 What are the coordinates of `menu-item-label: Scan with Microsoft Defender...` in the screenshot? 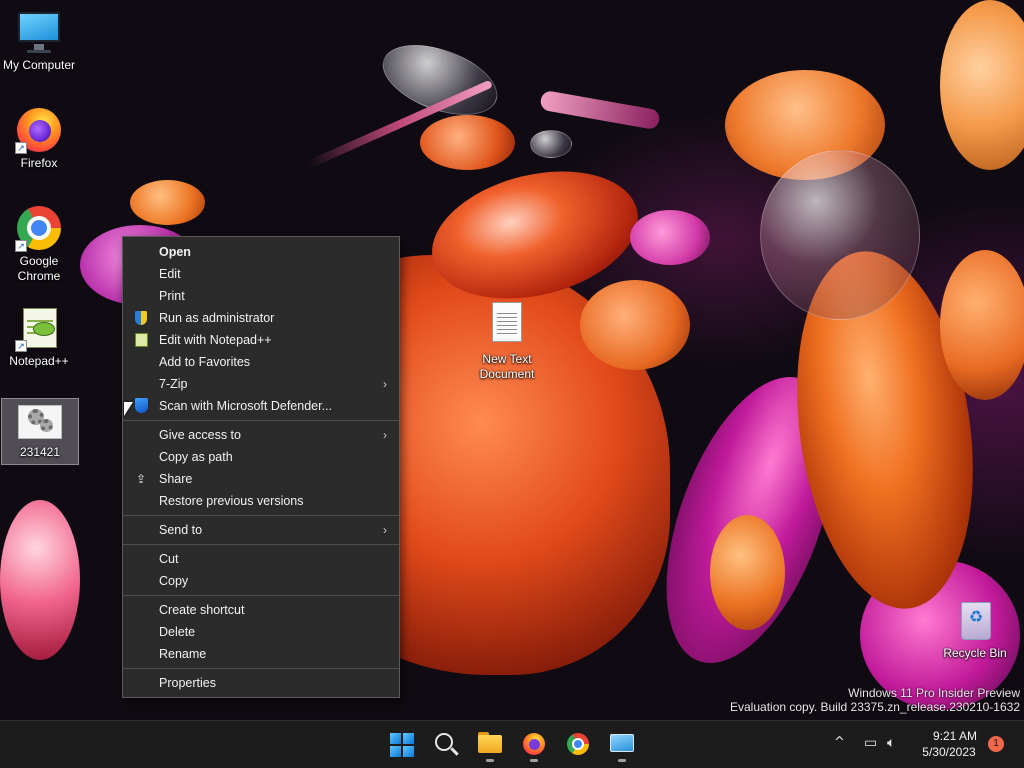 It's located at (245, 406).